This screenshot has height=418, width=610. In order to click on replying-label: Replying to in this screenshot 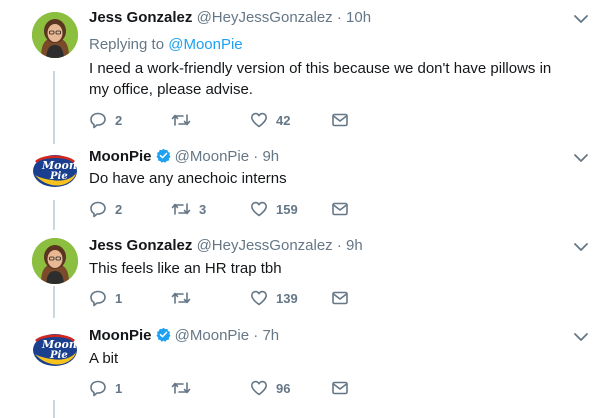, I will do `click(127, 44)`.